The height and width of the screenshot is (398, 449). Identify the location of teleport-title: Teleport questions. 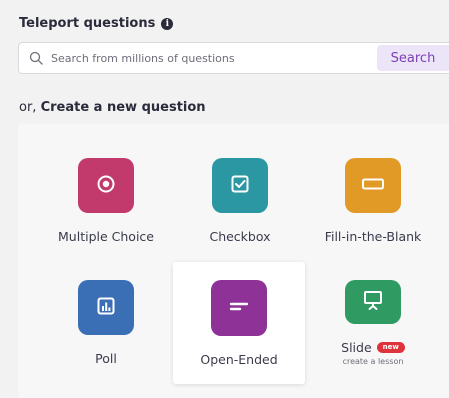
(87, 23).